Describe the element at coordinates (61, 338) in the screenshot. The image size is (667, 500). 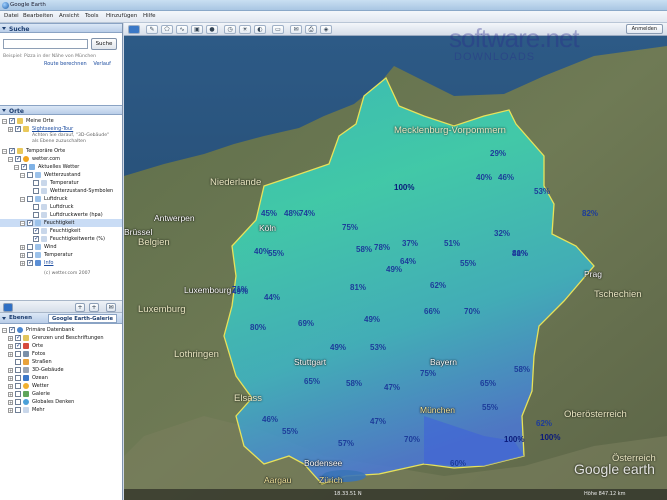
I see `layer-item-borders: + Grenzen und Beschriftungen` at that location.